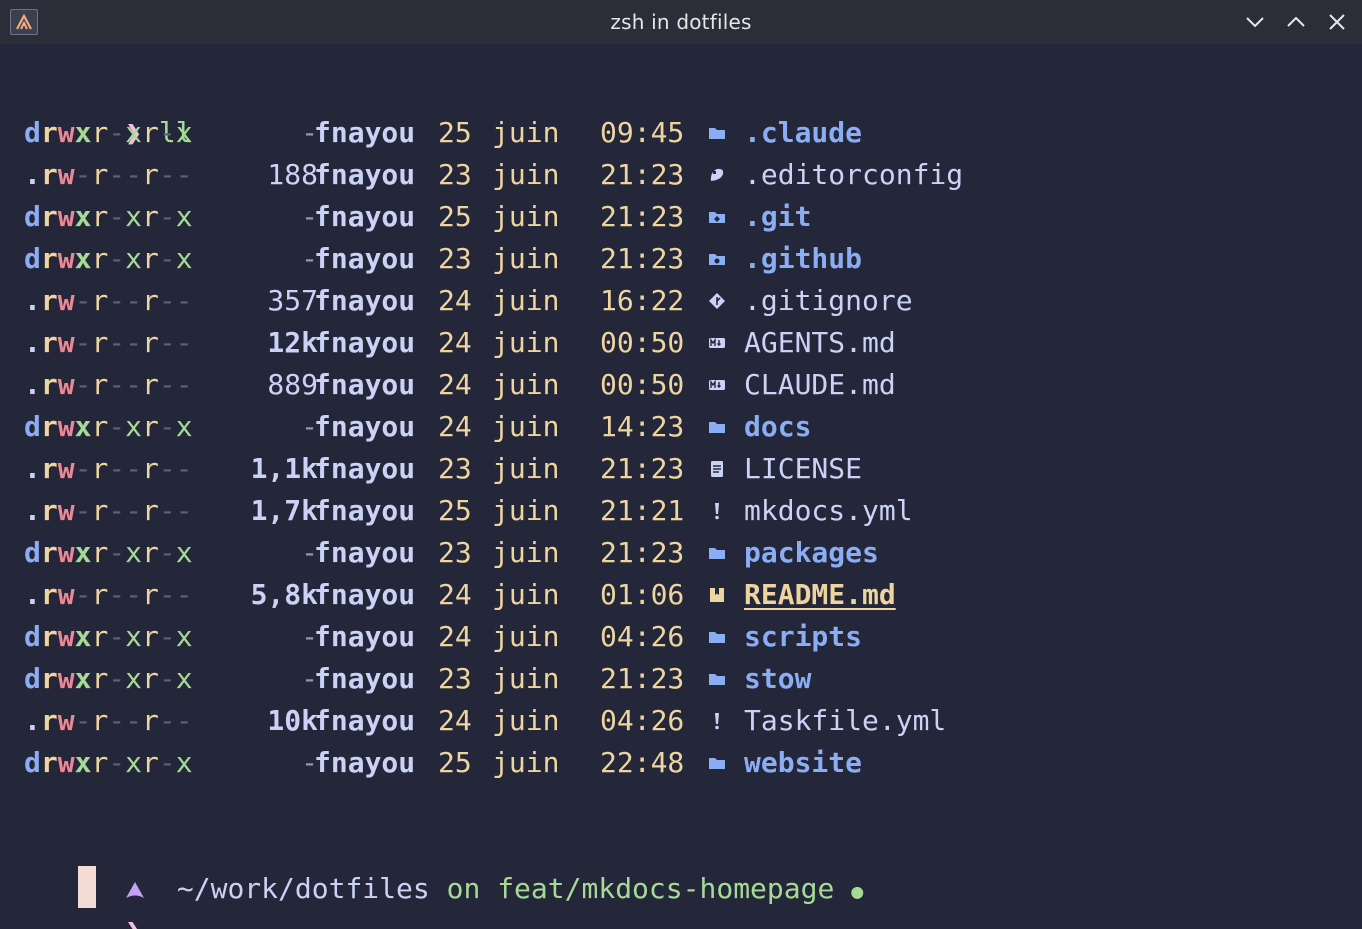 The image size is (1362, 929). Describe the element at coordinates (642, 762) in the screenshot. I see `time: 22:48` at that location.